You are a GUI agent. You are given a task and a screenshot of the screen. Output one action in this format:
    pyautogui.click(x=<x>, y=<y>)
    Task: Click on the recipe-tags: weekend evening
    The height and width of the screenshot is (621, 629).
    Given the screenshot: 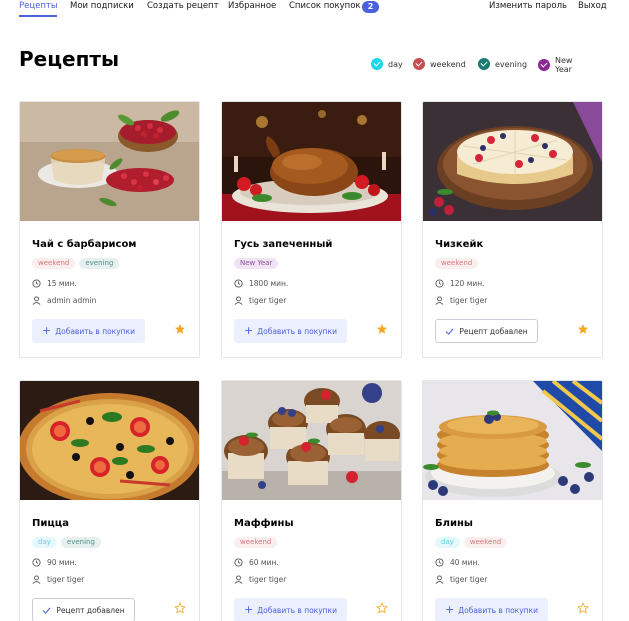 What is the action you would take?
    pyautogui.click(x=76, y=263)
    